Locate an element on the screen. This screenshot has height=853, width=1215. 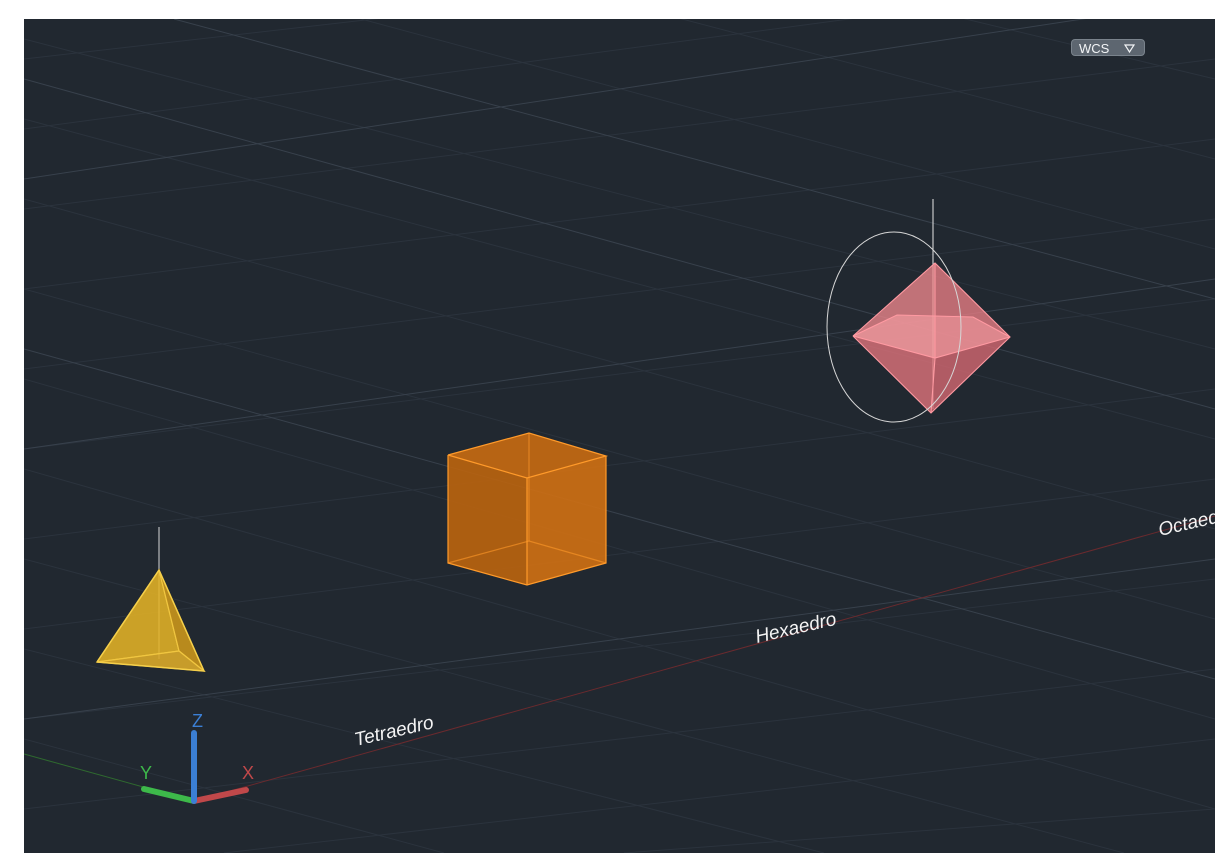
ucs-x-label: X is located at coordinates (248, 773).